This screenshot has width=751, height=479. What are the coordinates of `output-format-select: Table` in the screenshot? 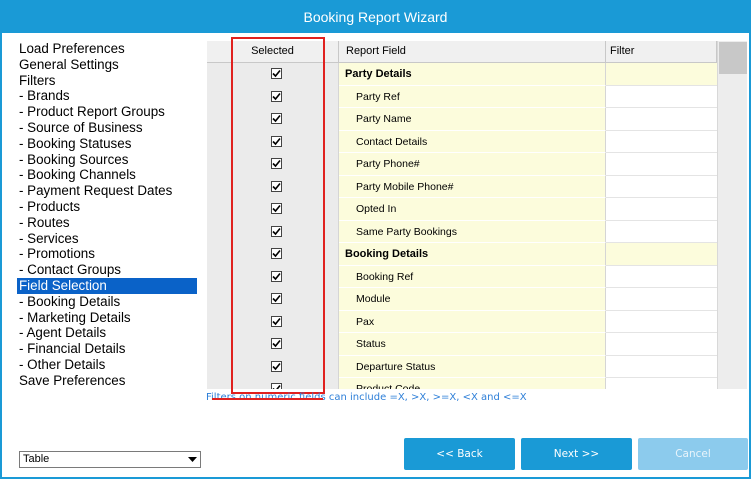 It's located at (110, 459).